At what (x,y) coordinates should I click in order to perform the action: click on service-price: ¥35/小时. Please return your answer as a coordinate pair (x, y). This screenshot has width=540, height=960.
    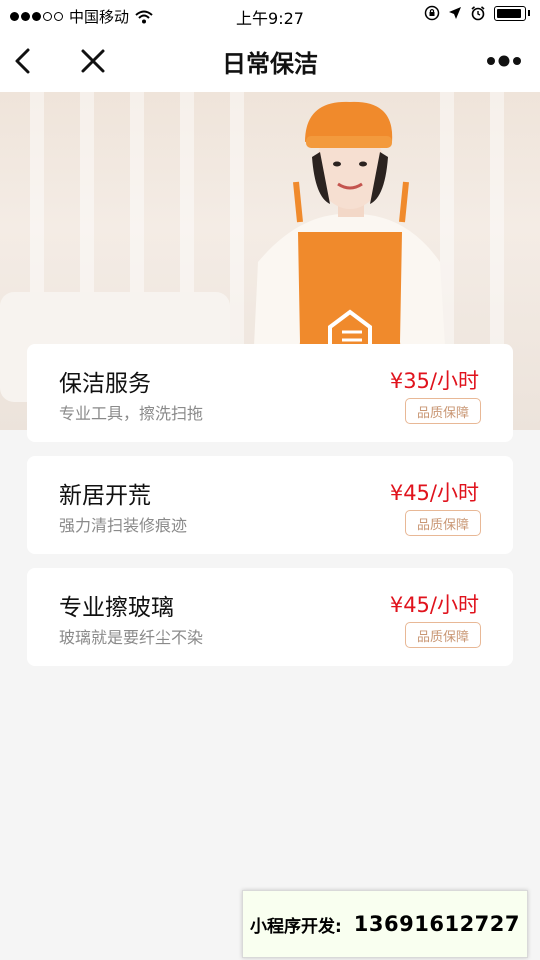
    Looking at the image, I should click on (434, 381).